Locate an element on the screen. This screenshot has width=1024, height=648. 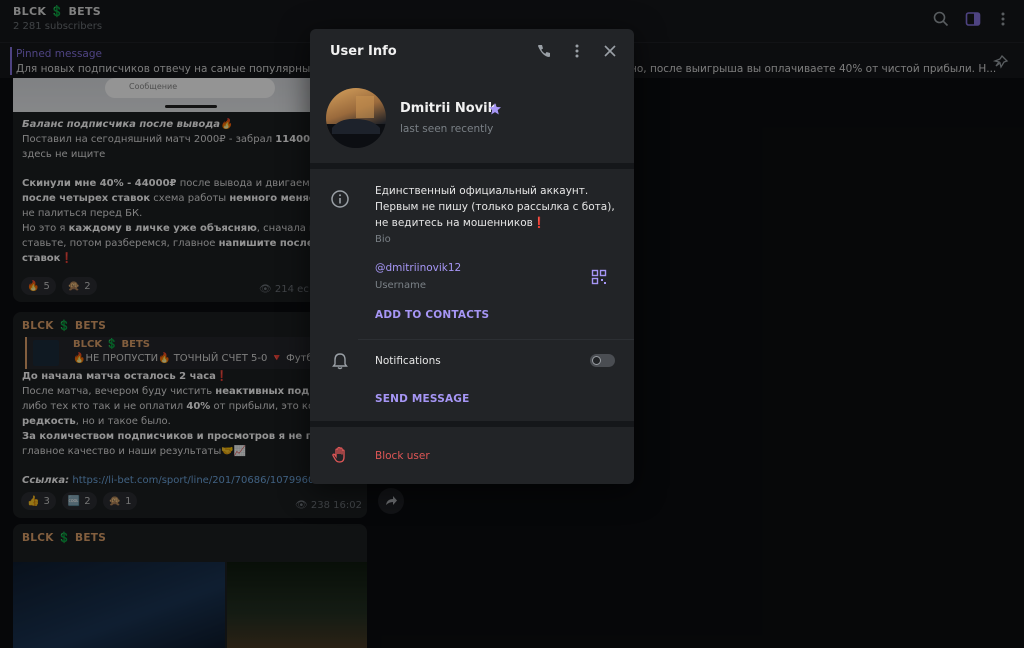
bio-line: Первым не пишу (только рассылка с бота), is located at coordinates (495, 207).